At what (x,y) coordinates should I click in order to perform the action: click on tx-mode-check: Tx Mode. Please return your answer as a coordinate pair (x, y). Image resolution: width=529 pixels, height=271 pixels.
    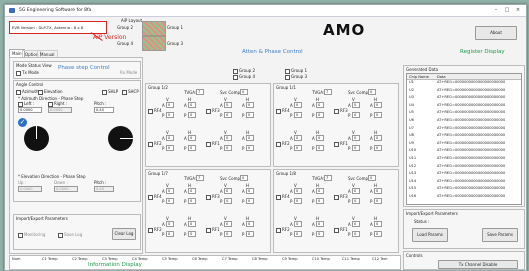
    Looking at the image, I should click on (27, 73).